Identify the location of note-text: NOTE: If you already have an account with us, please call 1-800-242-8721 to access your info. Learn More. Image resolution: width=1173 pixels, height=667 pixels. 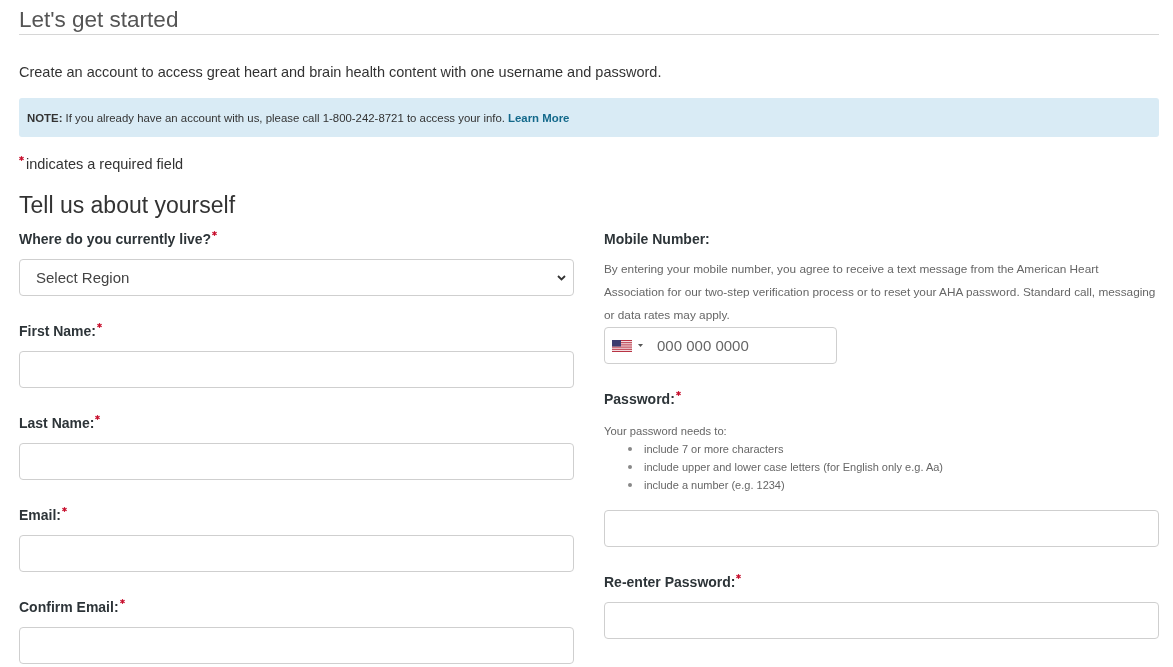
(298, 117).